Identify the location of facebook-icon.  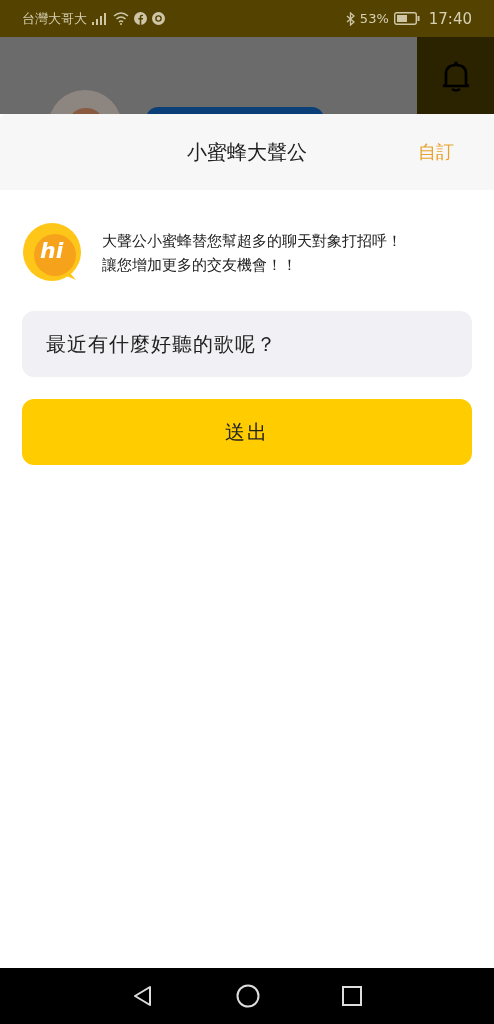
(140, 18).